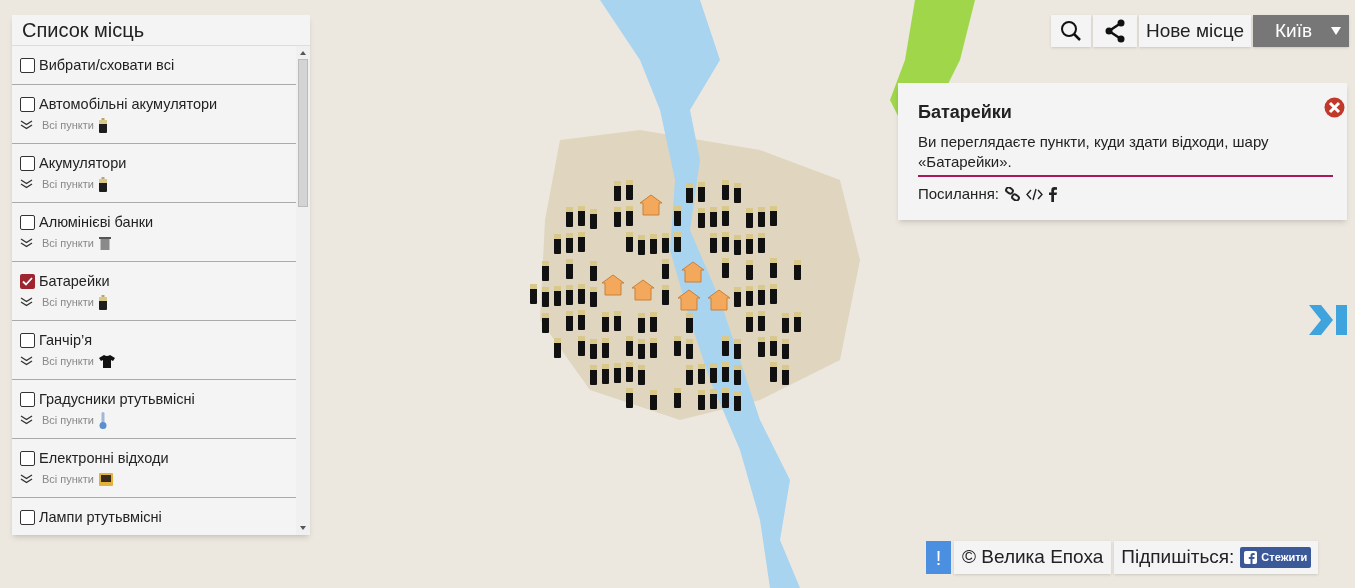 This screenshot has width=1355, height=588. I want to click on link-icon, so click(1012, 194).